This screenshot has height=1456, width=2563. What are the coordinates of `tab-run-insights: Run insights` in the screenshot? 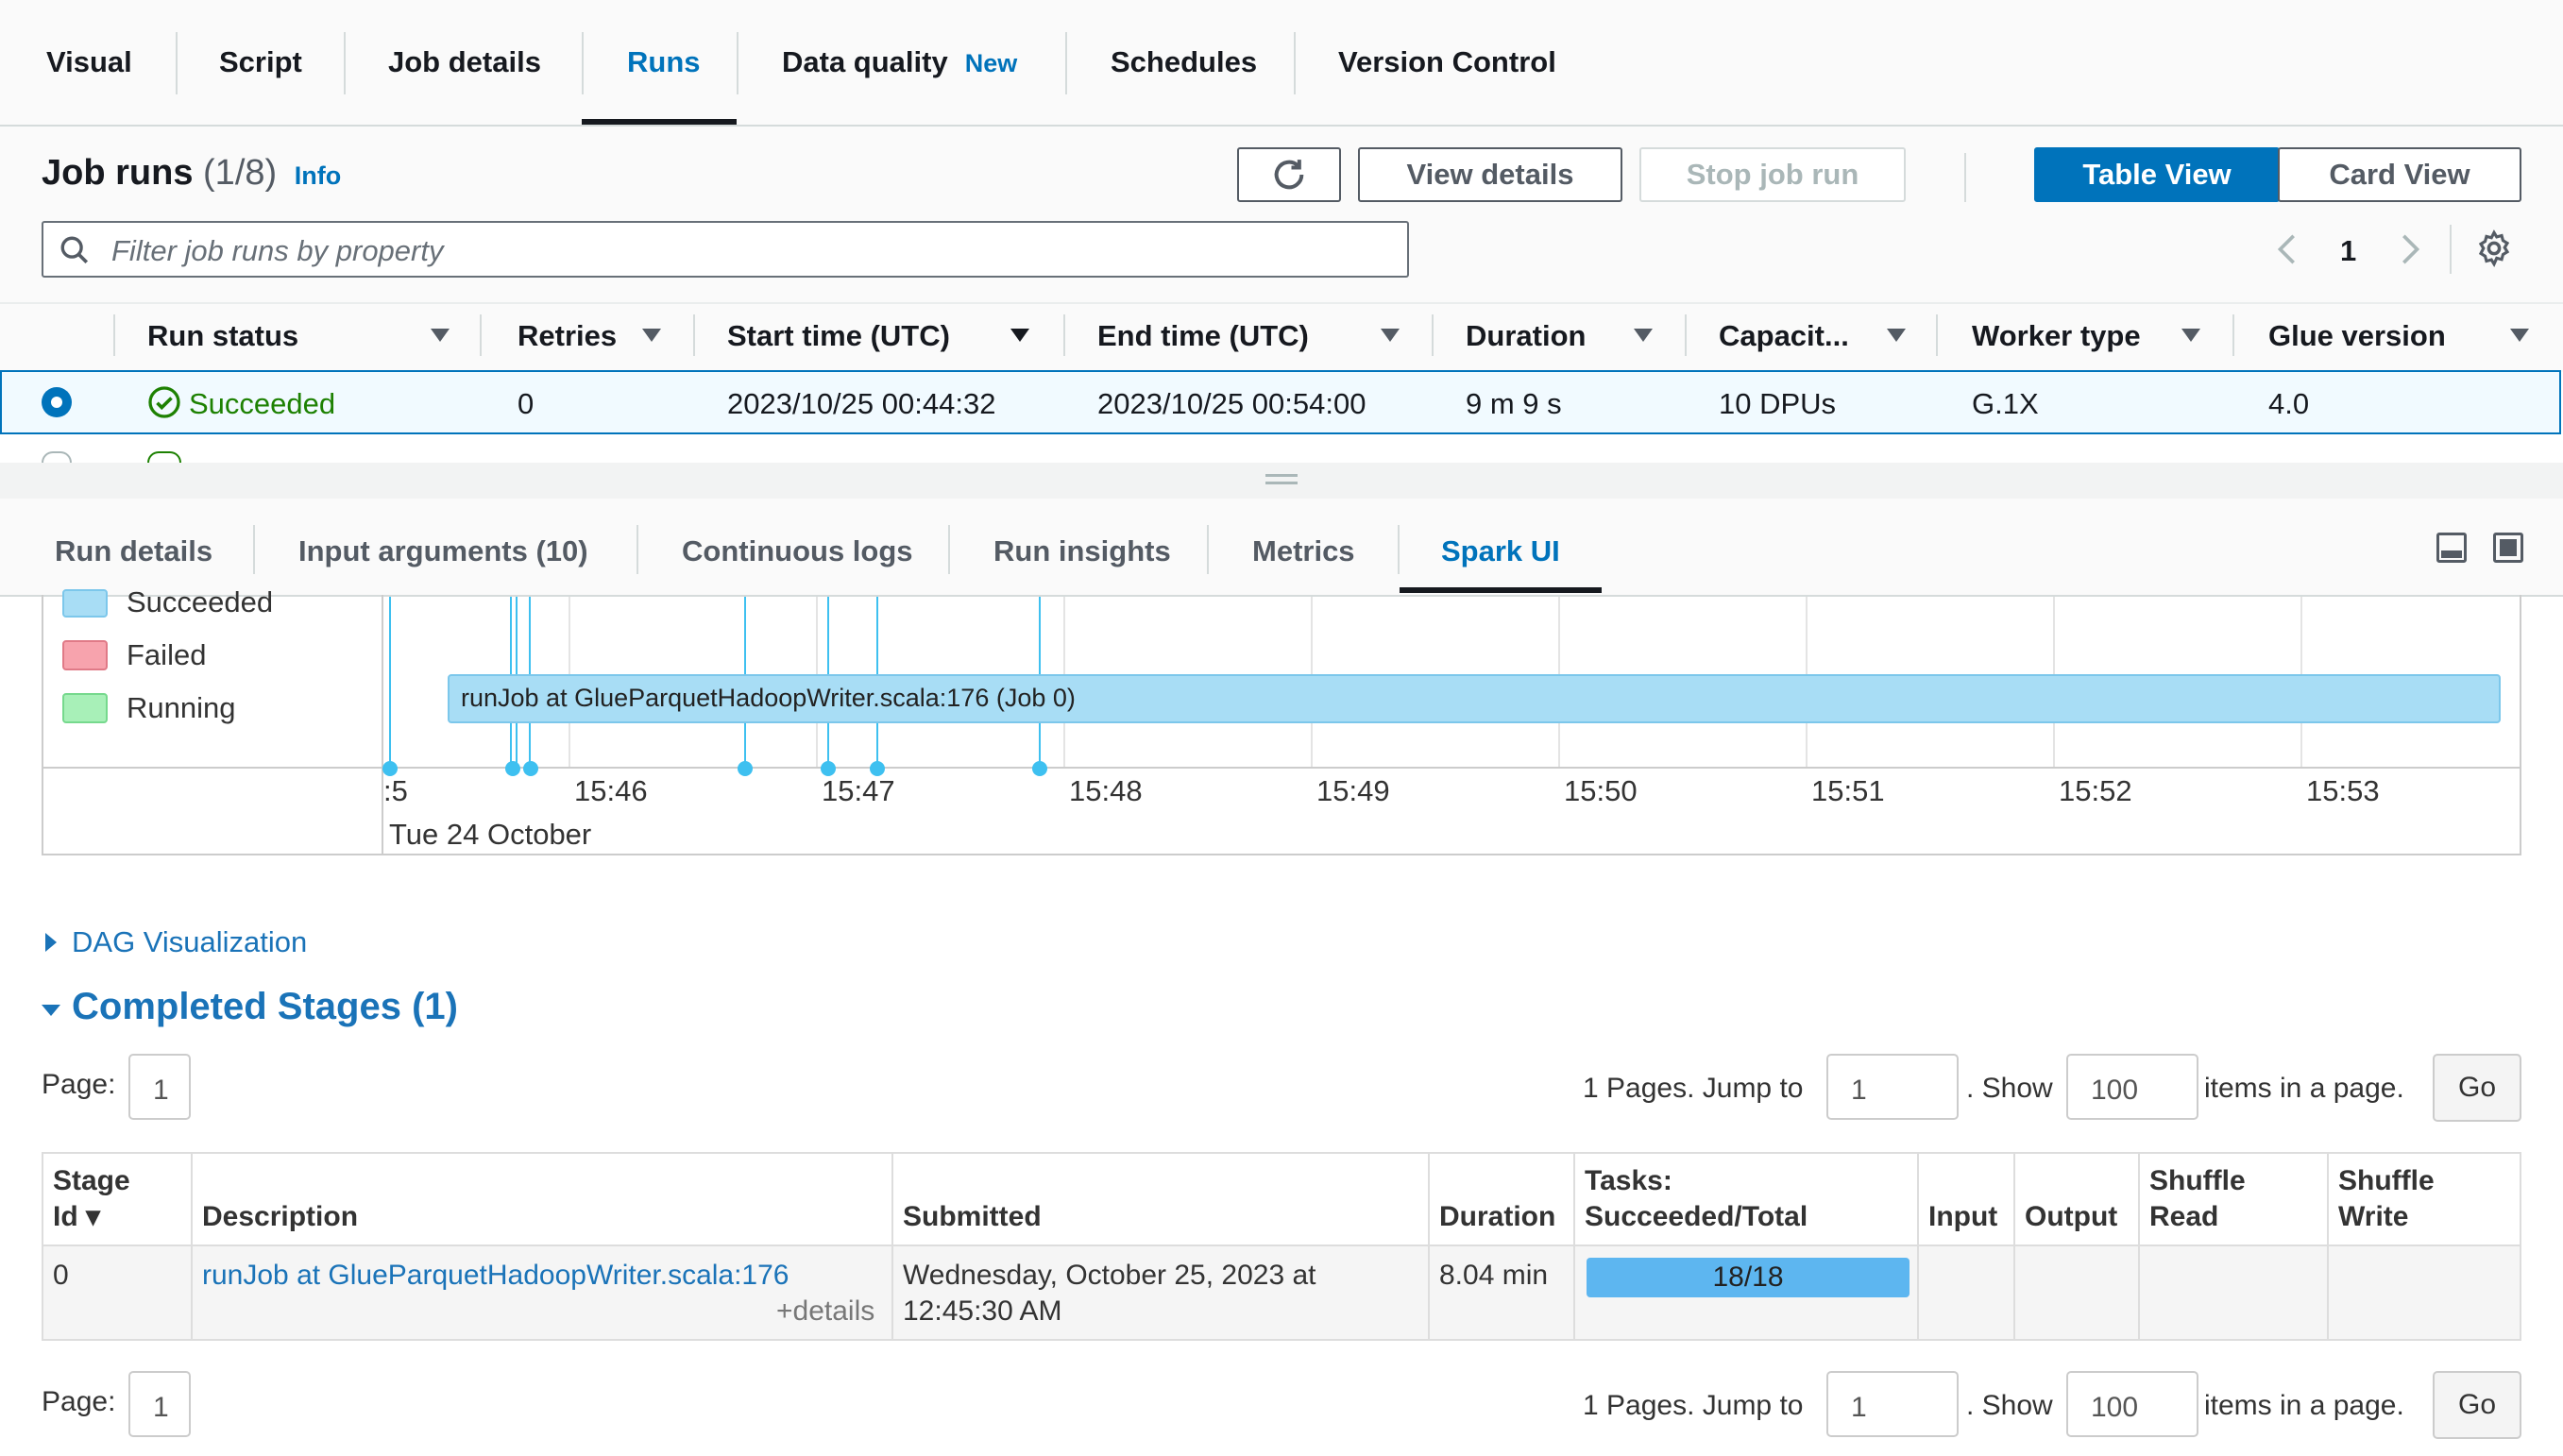 It's located at (1082, 551).